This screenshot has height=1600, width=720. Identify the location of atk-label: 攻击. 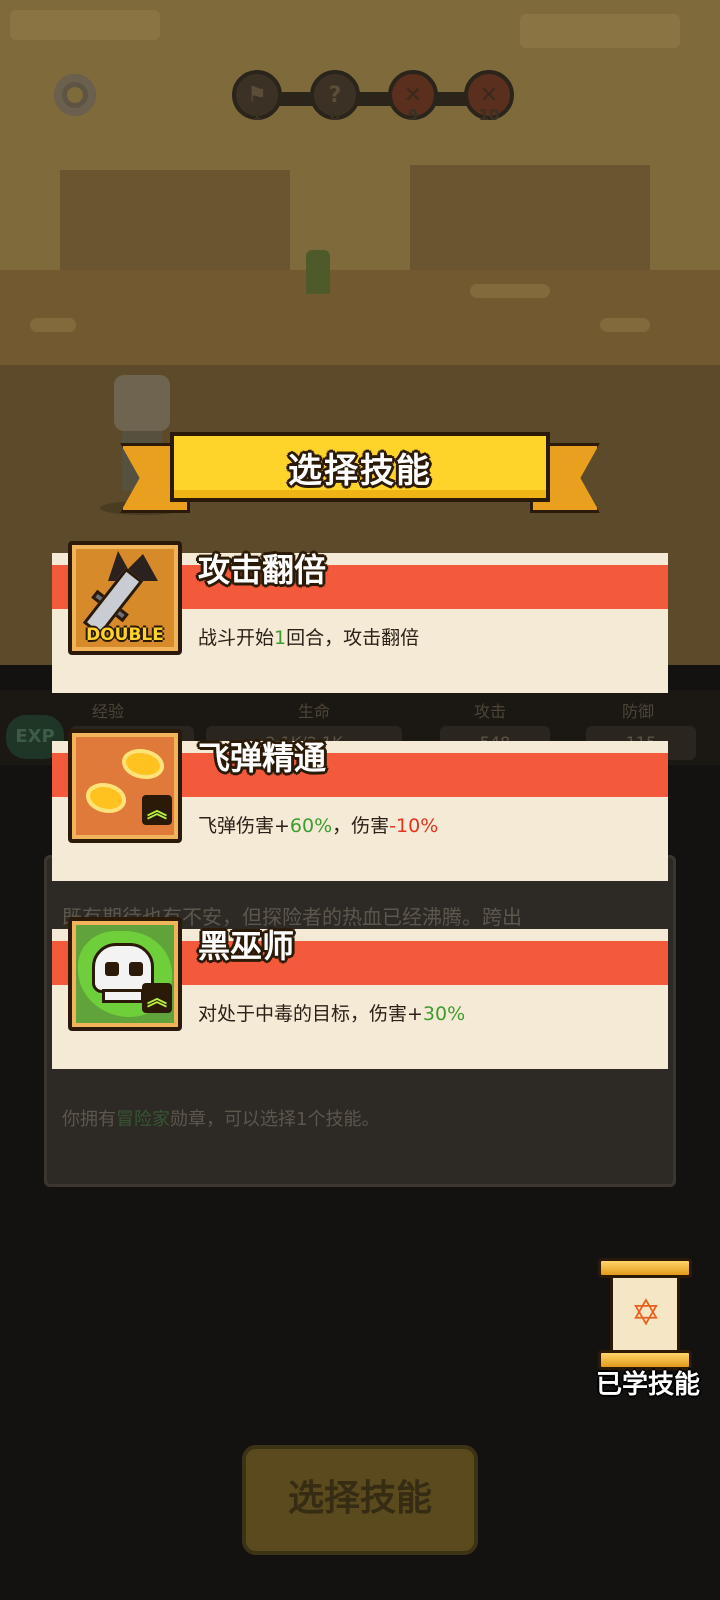
(490, 711).